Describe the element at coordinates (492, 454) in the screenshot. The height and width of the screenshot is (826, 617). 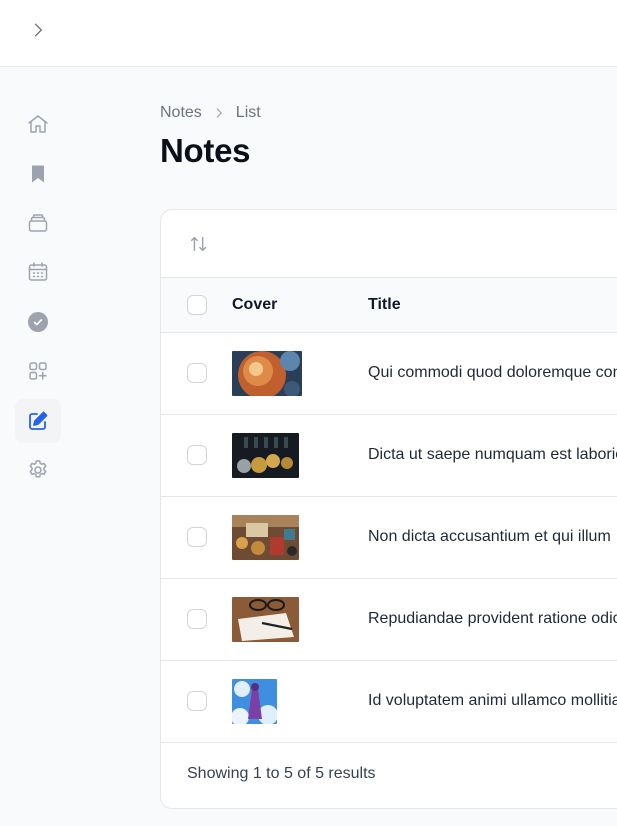
I see `row-title: Dicta ut saepe numquam est laboriosam` at that location.